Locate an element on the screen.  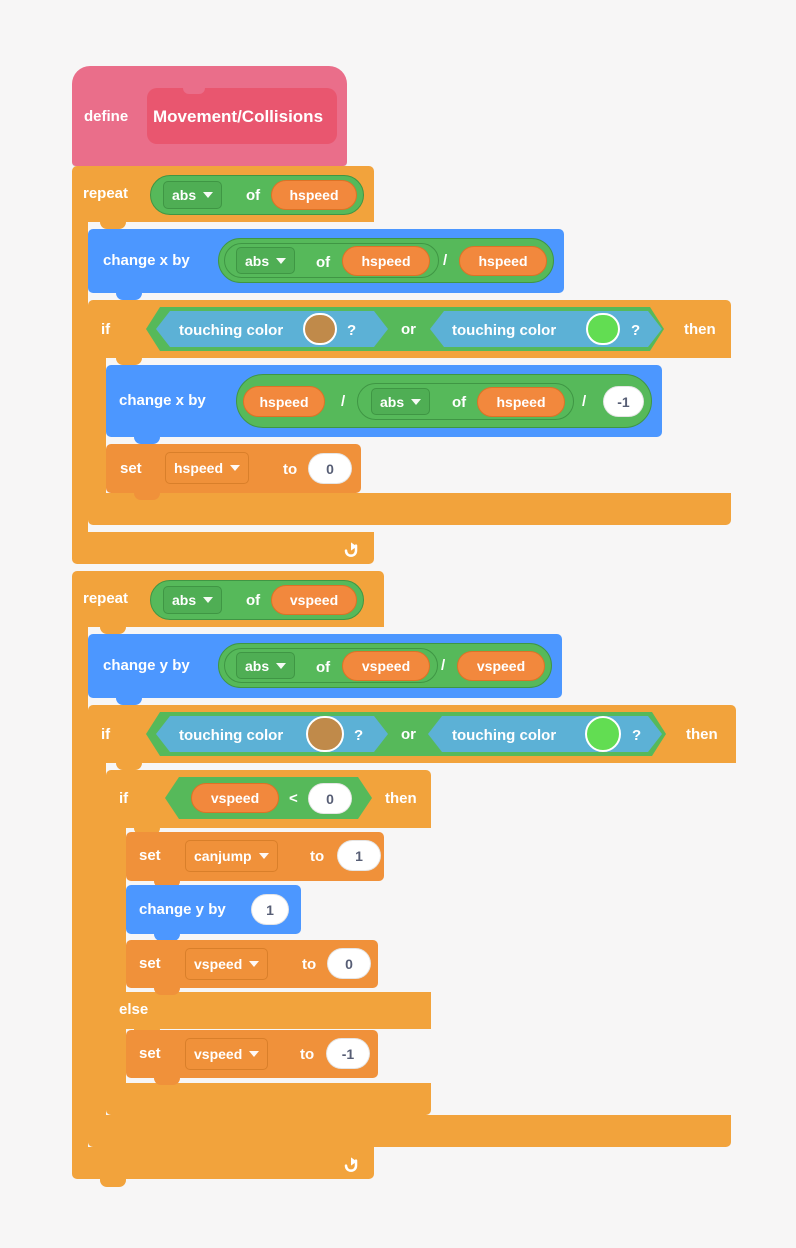
change-x-1-notch is located at coordinates (129, 296).